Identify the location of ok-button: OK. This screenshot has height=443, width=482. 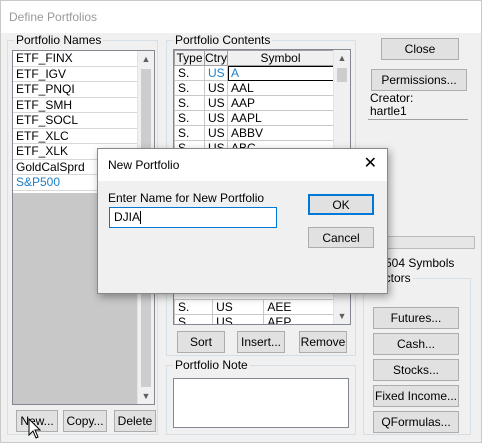
(341, 204).